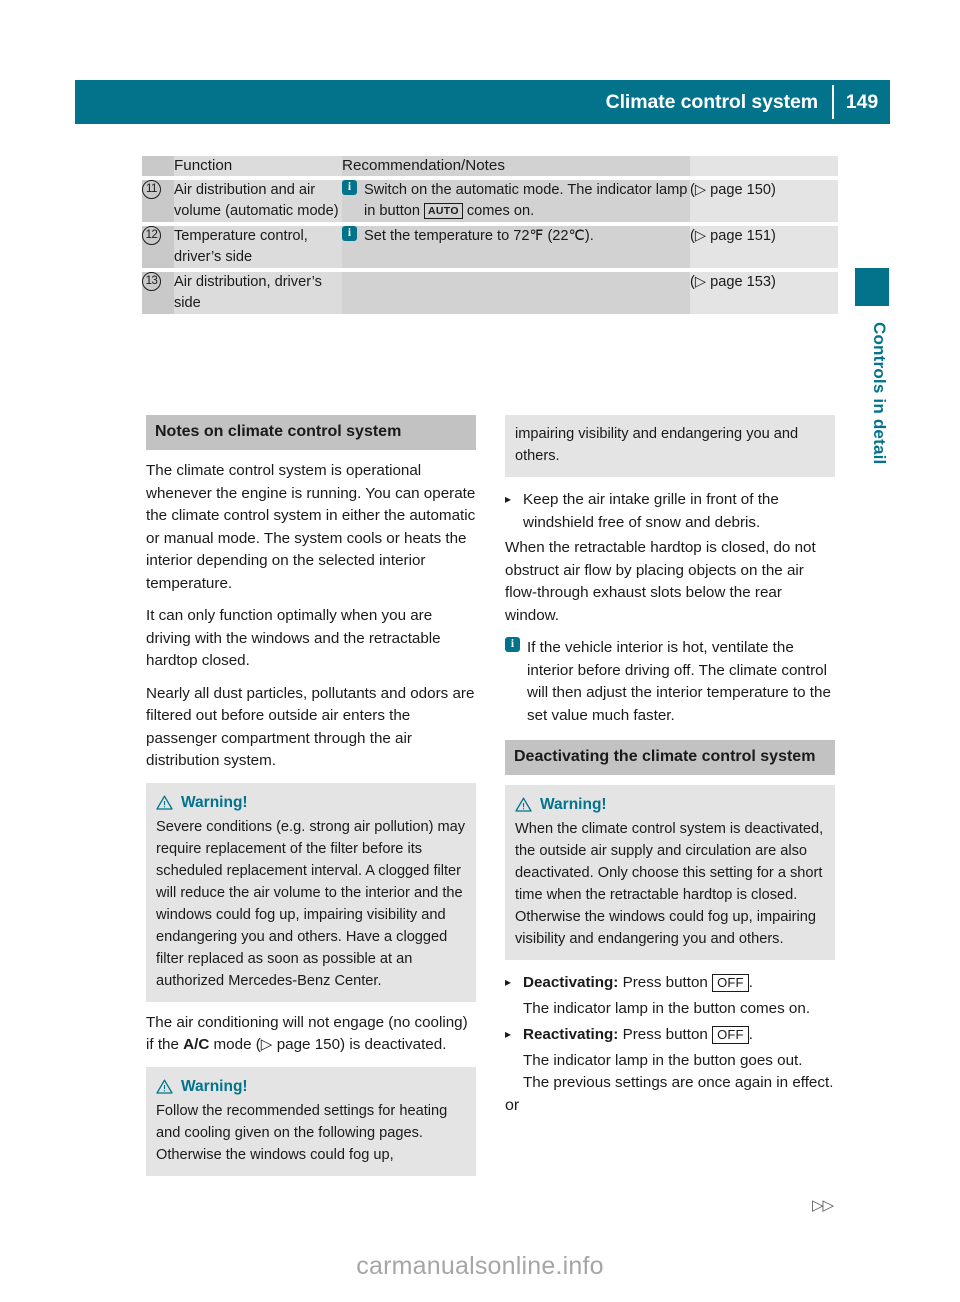 This screenshot has width=960, height=1302. I want to click on instruction-step-reactivating: ▸ Reactivating: Press button OFF., so click(670, 1035).